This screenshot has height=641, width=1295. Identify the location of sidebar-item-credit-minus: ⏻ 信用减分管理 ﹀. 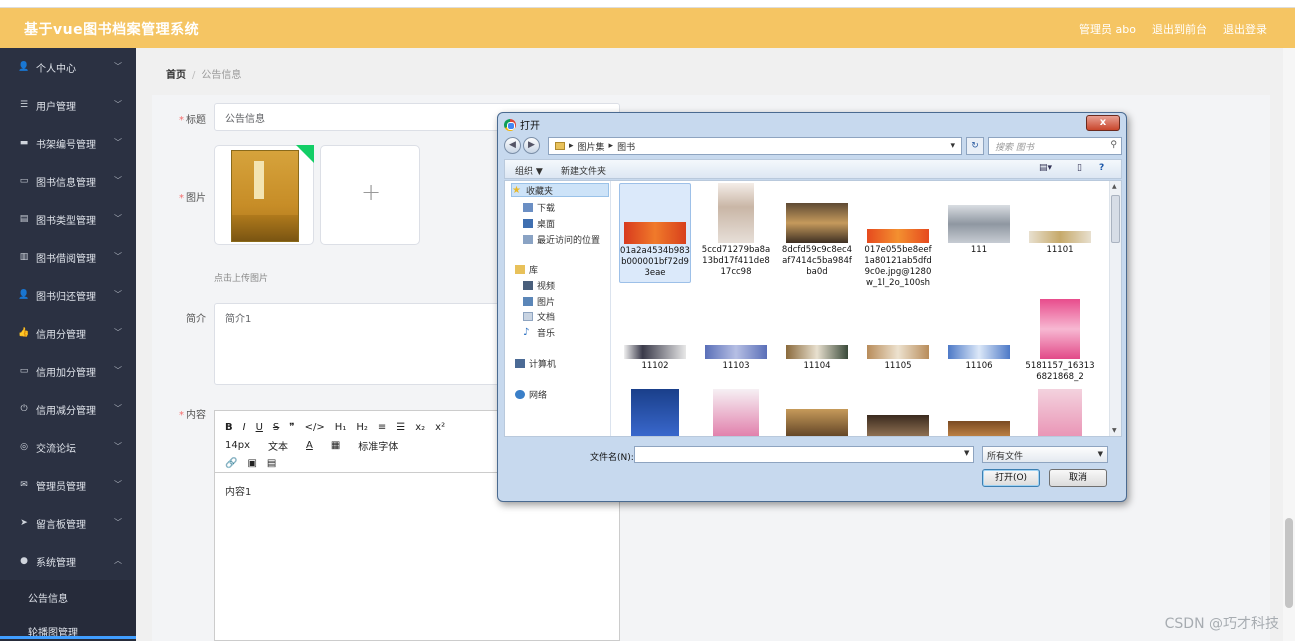
(68, 409).